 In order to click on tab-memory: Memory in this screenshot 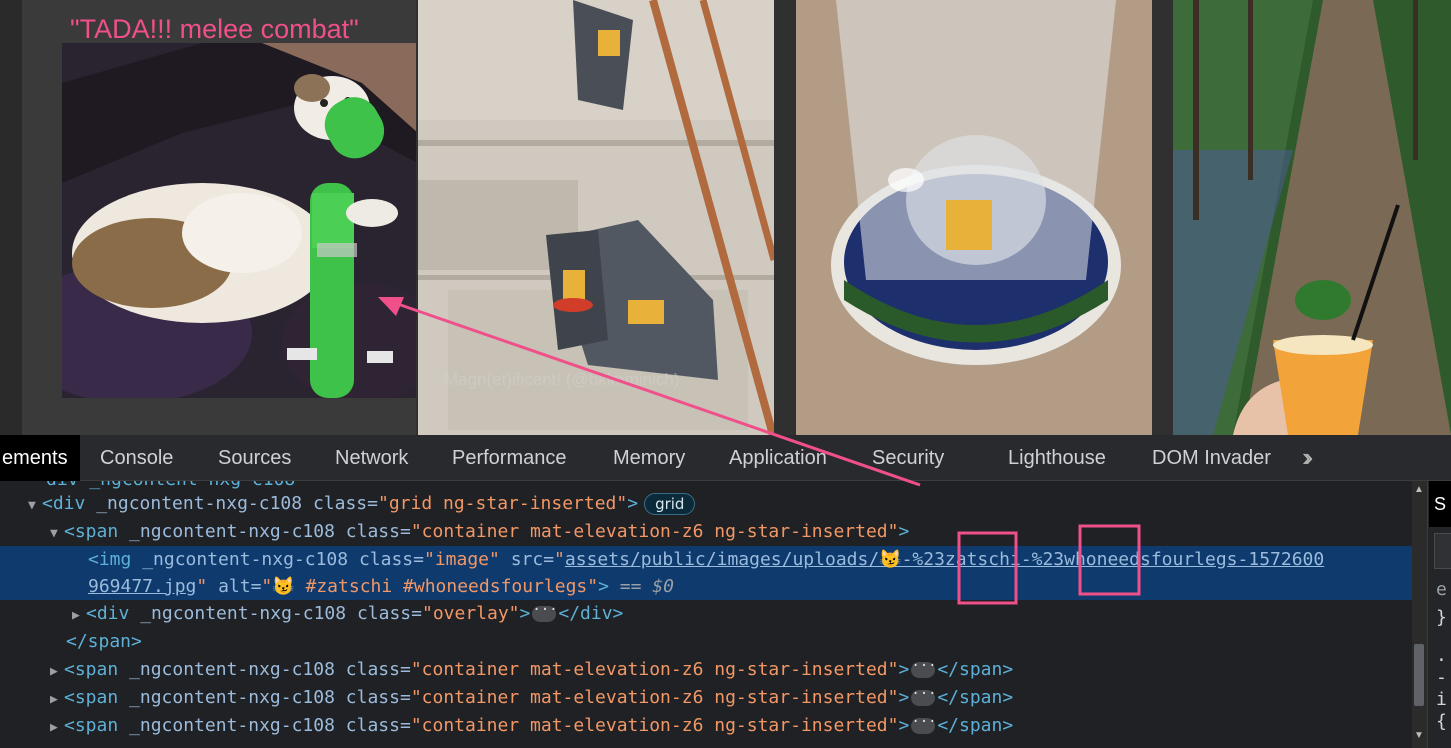, I will do `click(649, 458)`.